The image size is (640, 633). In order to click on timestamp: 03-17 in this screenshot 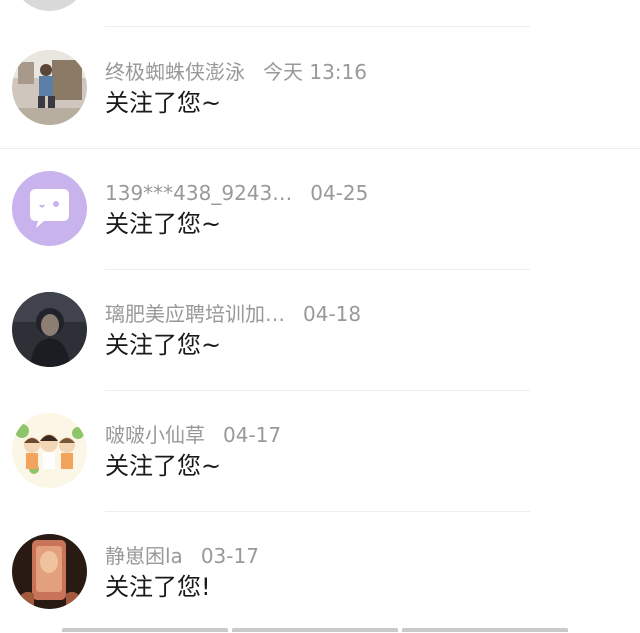, I will do `click(229, 556)`.